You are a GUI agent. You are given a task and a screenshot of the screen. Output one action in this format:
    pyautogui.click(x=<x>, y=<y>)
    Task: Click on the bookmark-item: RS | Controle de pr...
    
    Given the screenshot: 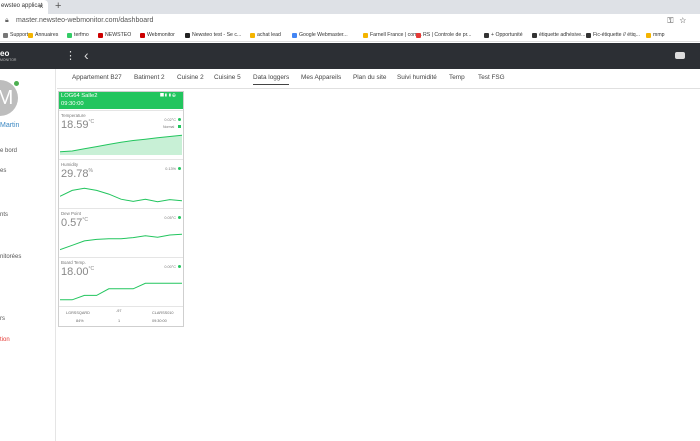 What is the action you would take?
    pyautogui.click(x=443, y=35)
    